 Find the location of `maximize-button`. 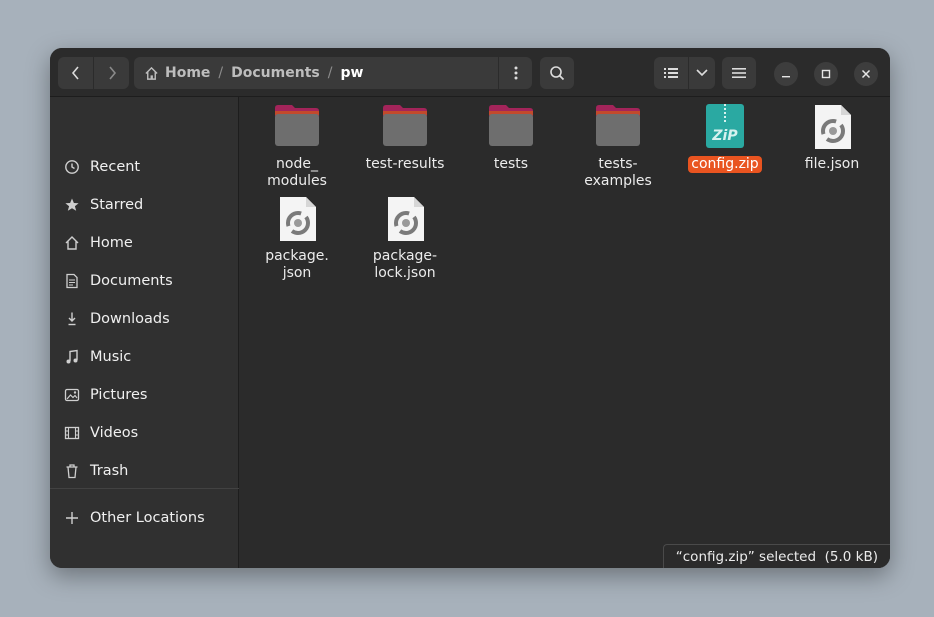

maximize-button is located at coordinates (826, 74).